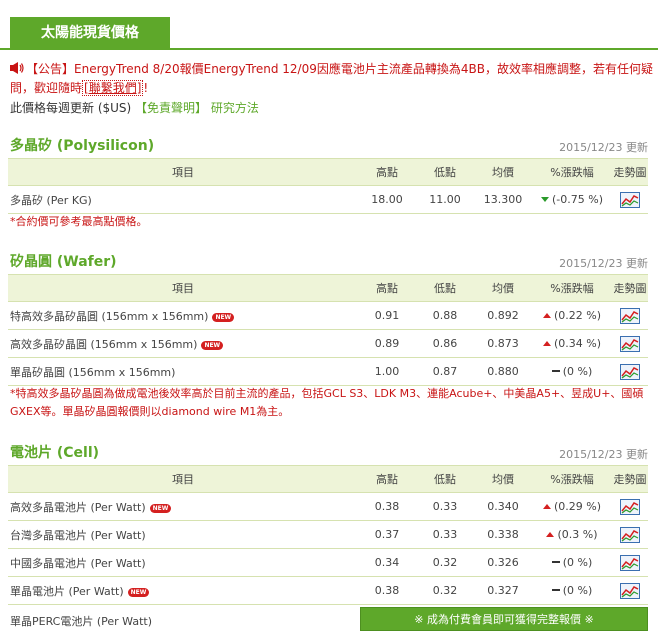 Image resolution: width=658 pixels, height=637 pixels. Describe the element at coordinates (545, 199) in the screenshot. I see `arrow-down-icon` at that location.